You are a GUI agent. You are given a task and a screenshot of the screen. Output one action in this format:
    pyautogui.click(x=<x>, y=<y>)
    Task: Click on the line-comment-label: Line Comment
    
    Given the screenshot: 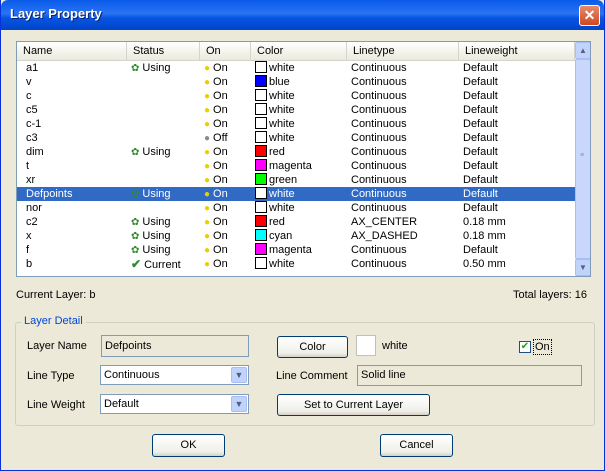 What is the action you would take?
    pyautogui.click(x=312, y=376)
    